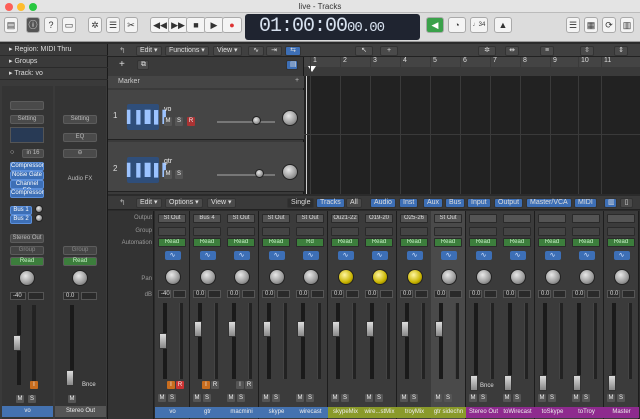  I want to click on channel-name: gtr sidechn, so click(448, 412).